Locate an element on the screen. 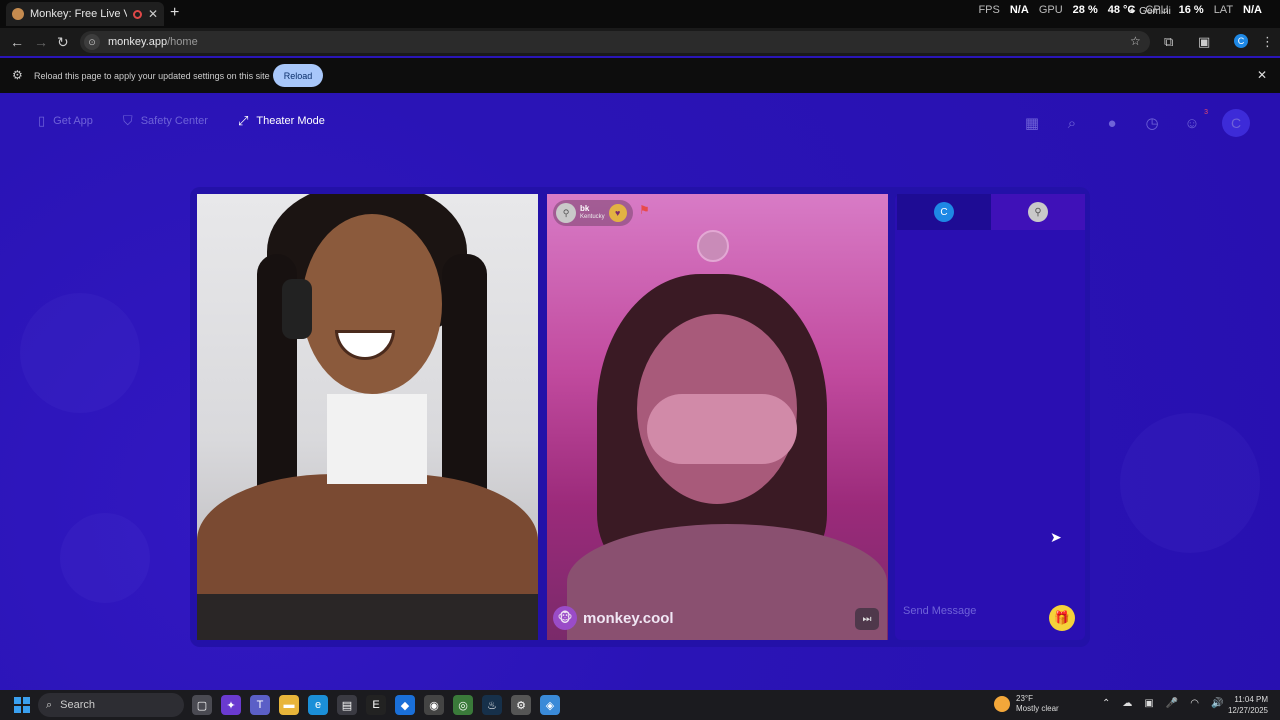  cpu-value: 16 % is located at coordinates (1191, 10).